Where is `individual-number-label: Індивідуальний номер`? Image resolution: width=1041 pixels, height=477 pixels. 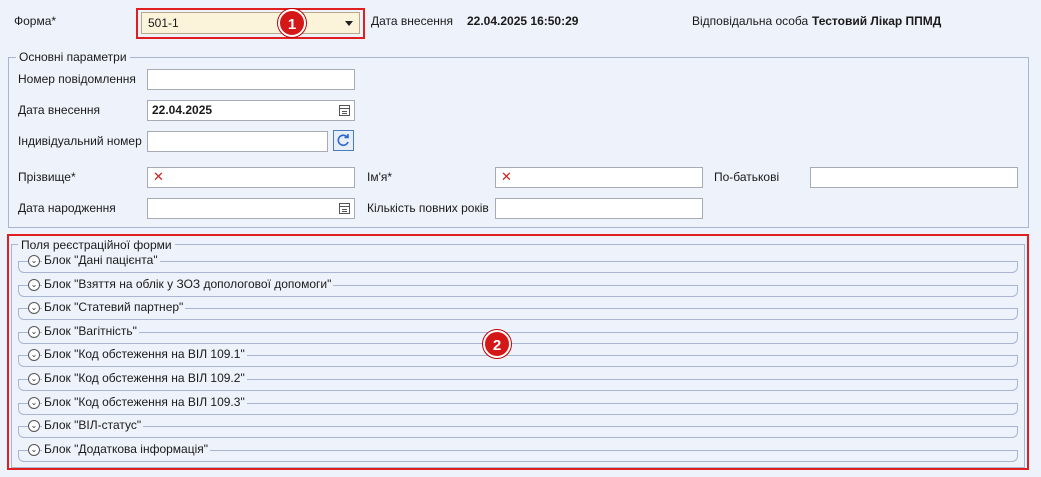 individual-number-label: Індивідуальний номер is located at coordinates (80, 141).